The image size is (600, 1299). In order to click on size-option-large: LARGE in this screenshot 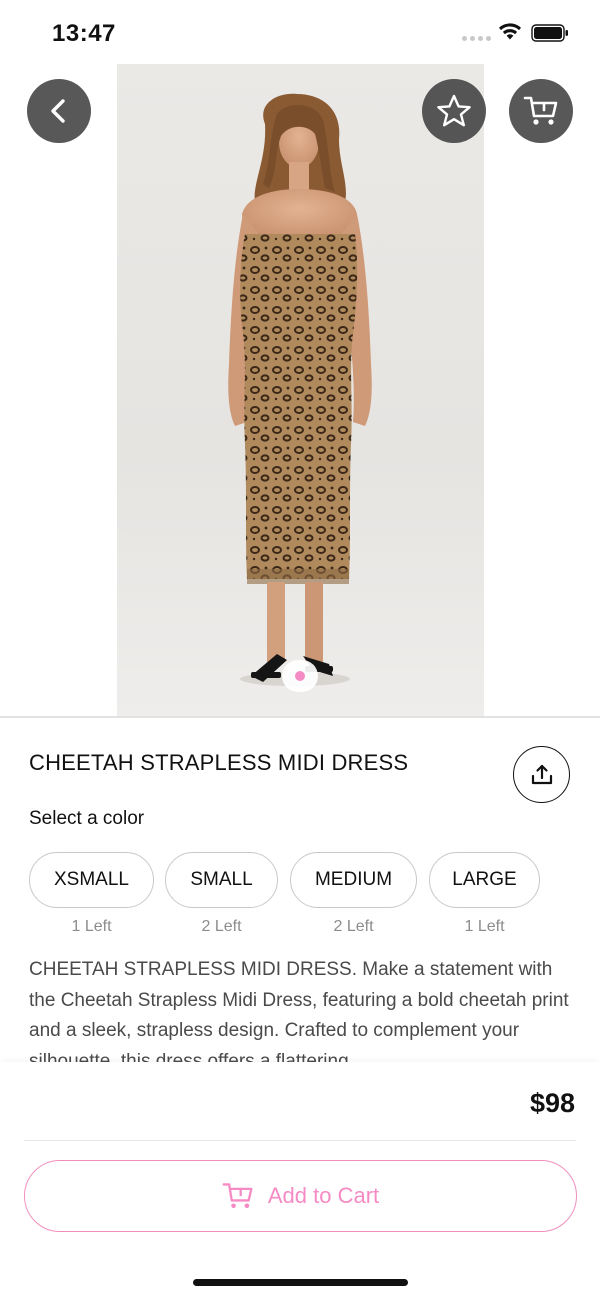, I will do `click(484, 880)`.